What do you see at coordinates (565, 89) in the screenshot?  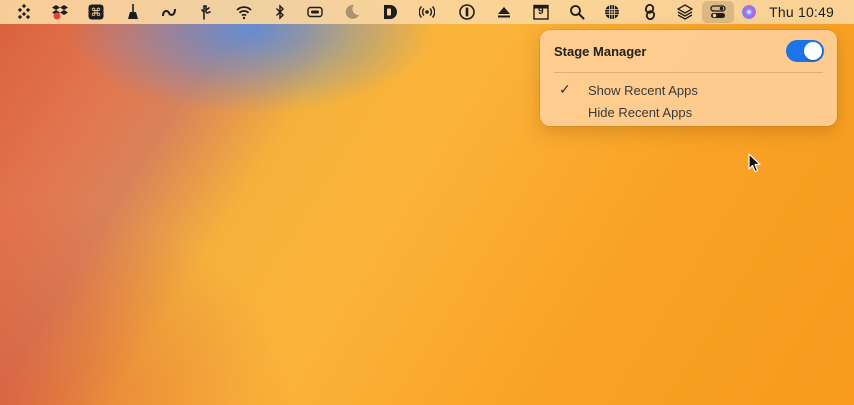 I see `checkmark-icon: ✓` at bounding box center [565, 89].